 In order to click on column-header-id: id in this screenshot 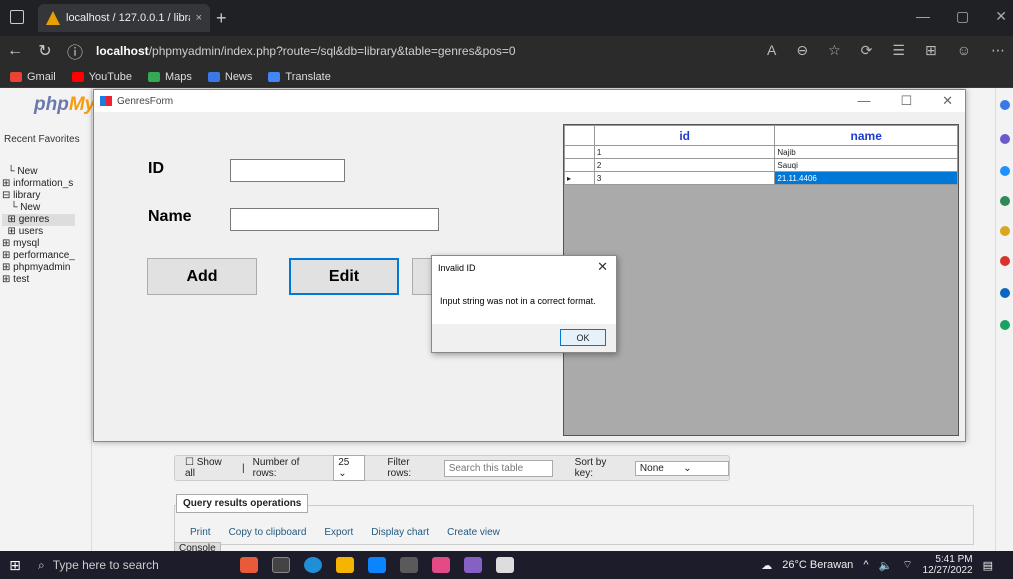, I will do `click(684, 135)`.